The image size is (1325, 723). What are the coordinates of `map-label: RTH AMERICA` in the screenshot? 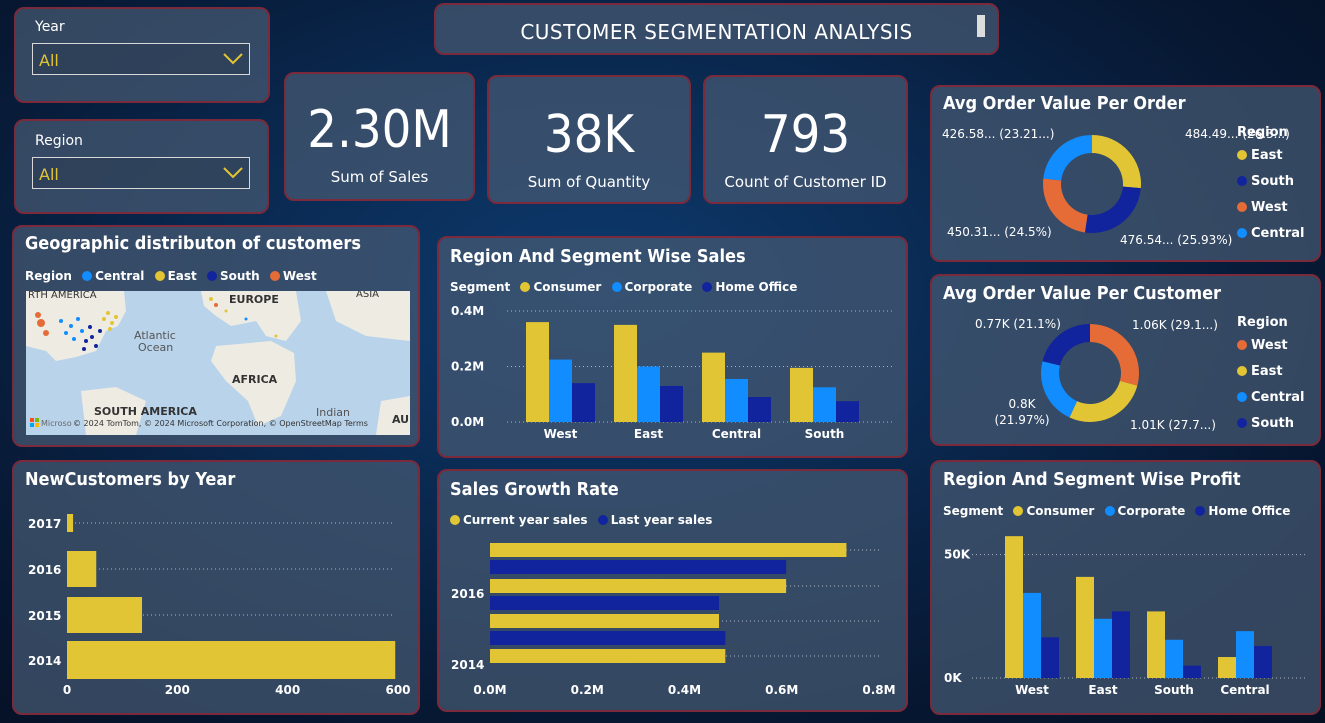 It's located at (62, 296).